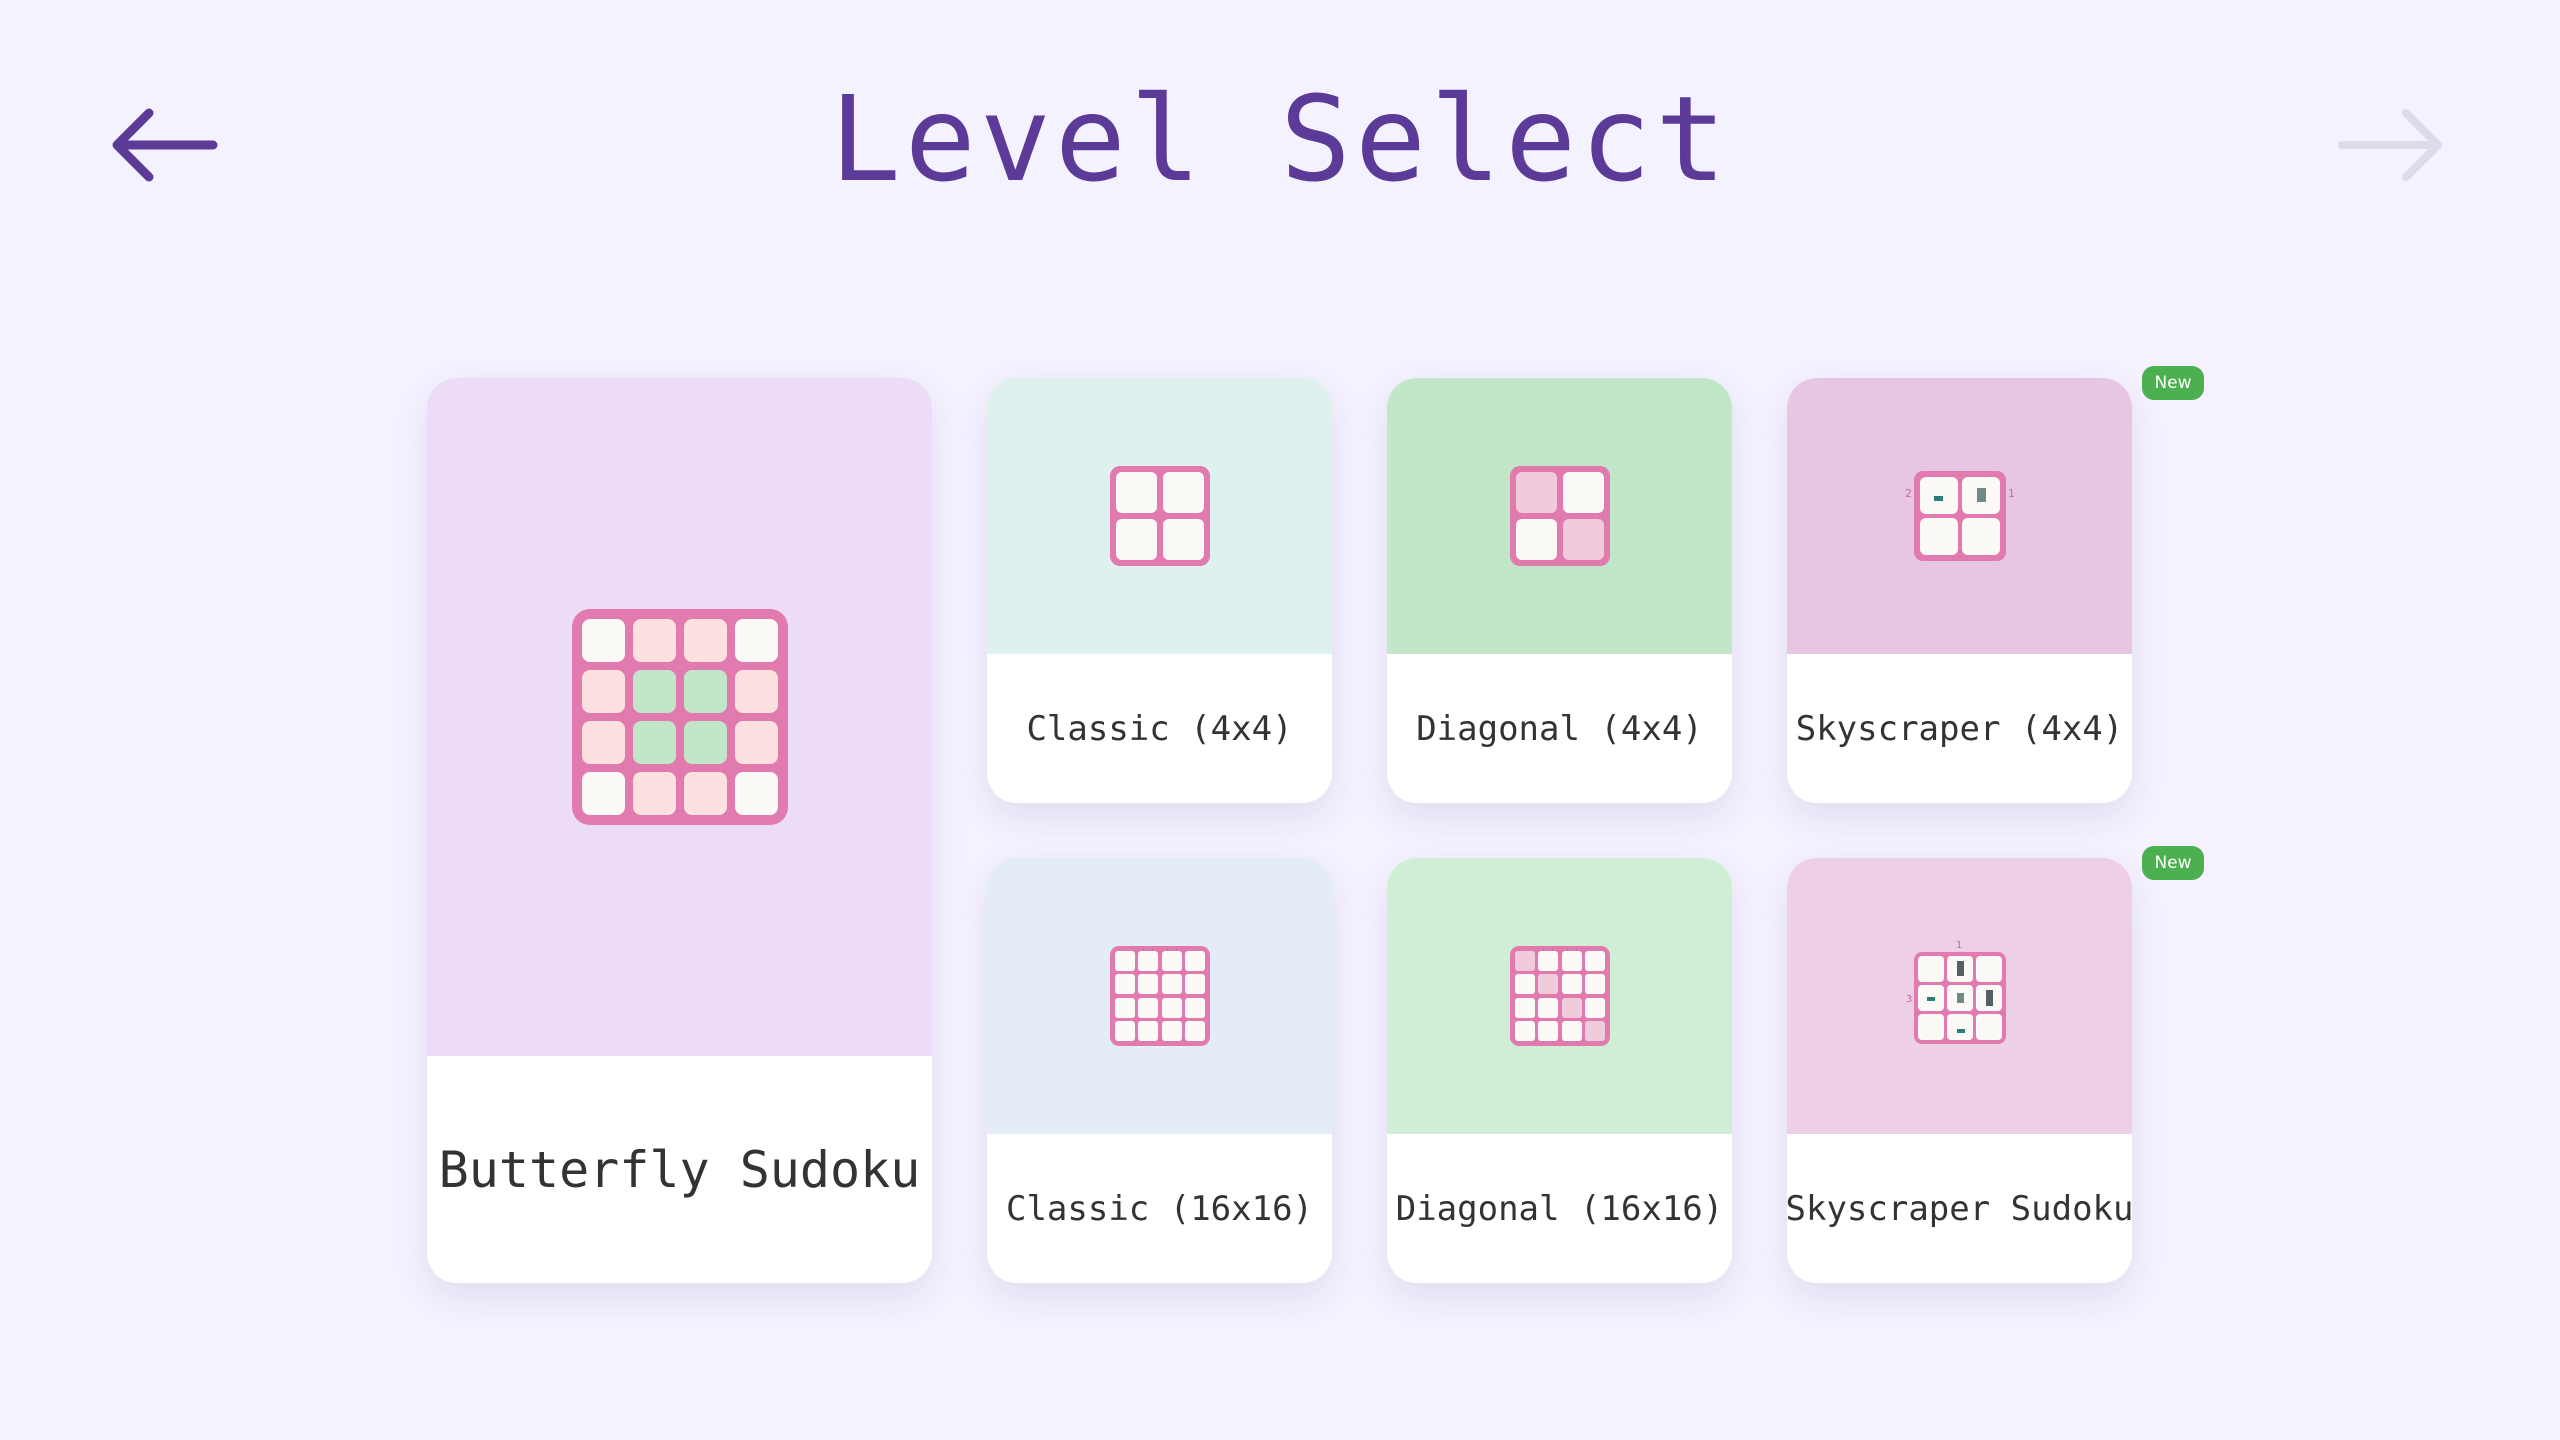 The width and height of the screenshot is (2560, 1440). I want to click on forward-button, so click(2390, 145).